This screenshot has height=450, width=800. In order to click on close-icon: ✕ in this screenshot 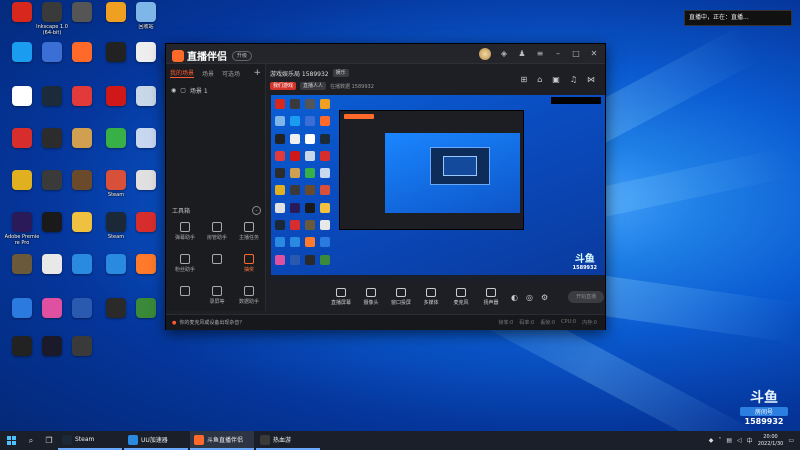, I will do `click(594, 54)`.